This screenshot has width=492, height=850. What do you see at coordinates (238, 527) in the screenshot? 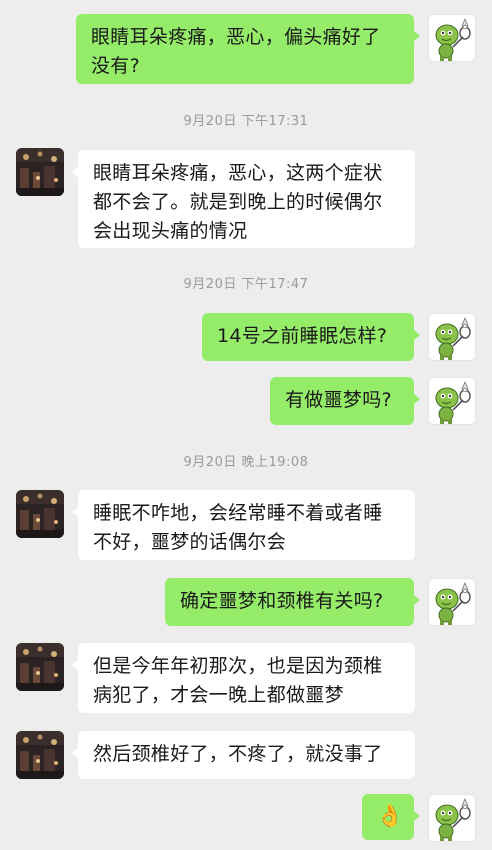
I see `message-text: 睡眠不咋地，会经常睡不着或者睡不好，噩梦的话偶尔会` at bounding box center [238, 527].